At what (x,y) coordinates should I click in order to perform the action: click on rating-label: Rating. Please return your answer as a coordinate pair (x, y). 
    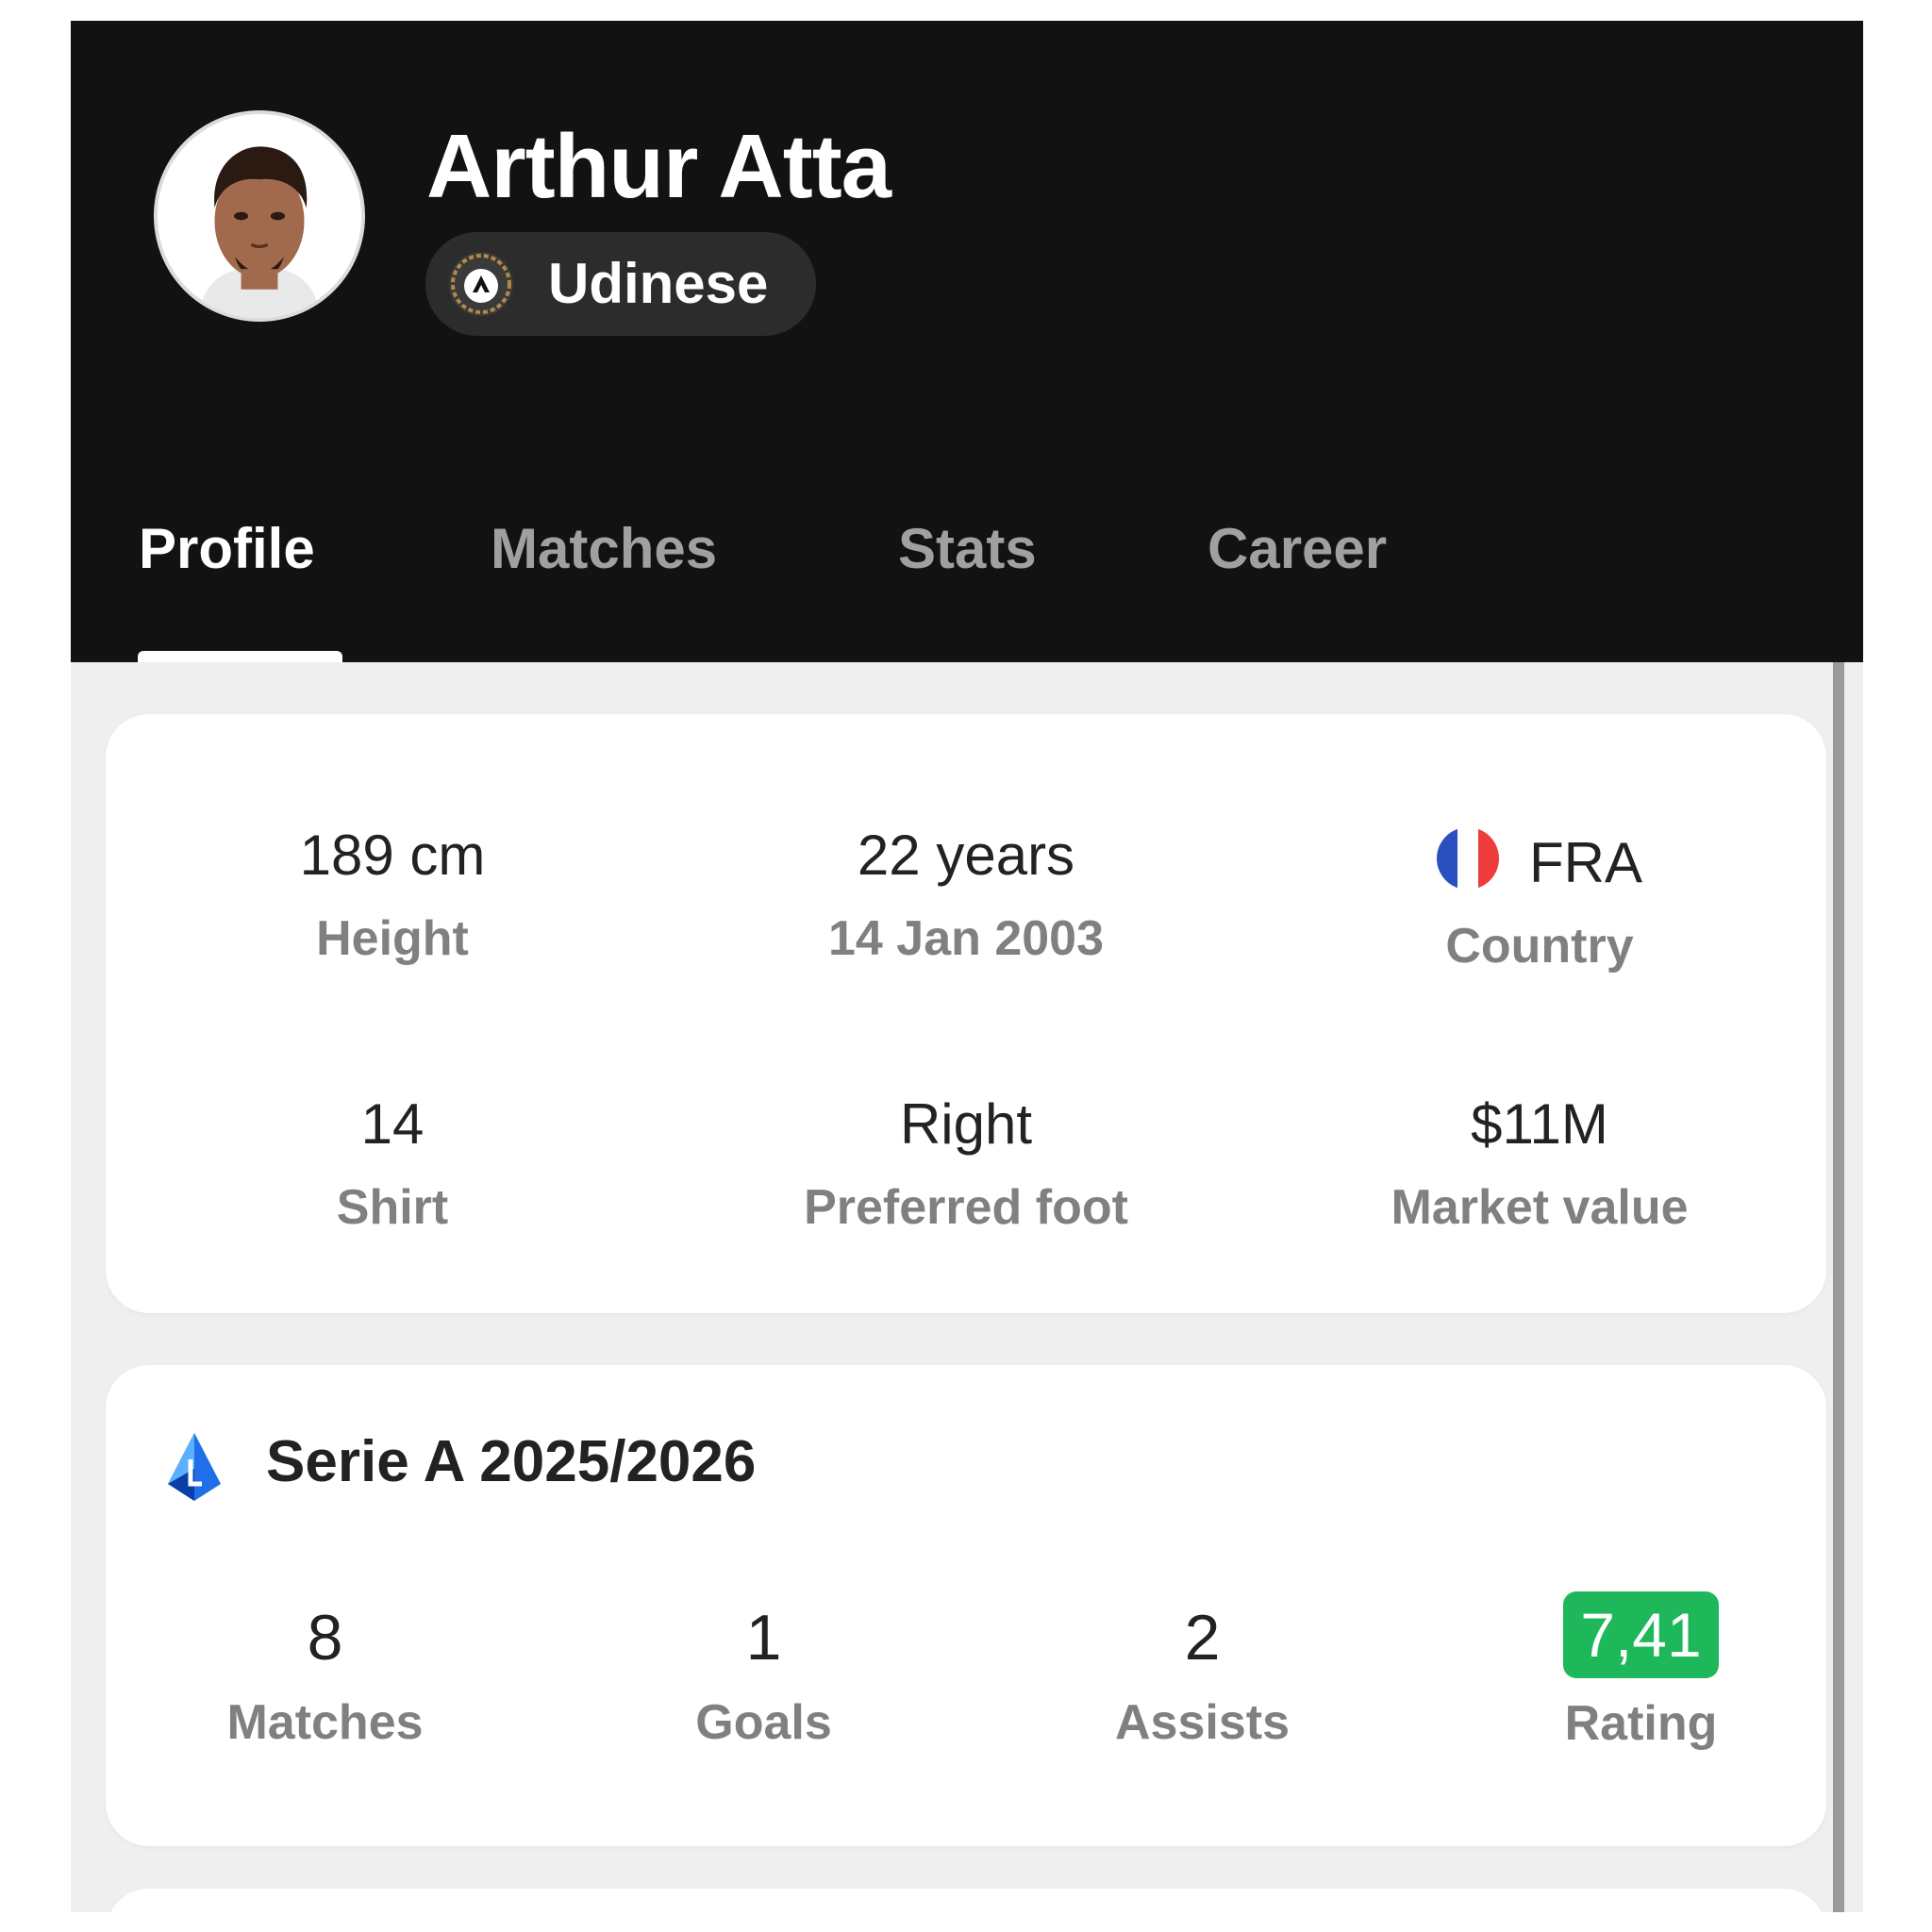
    Looking at the image, I should click on (1641, 1724).